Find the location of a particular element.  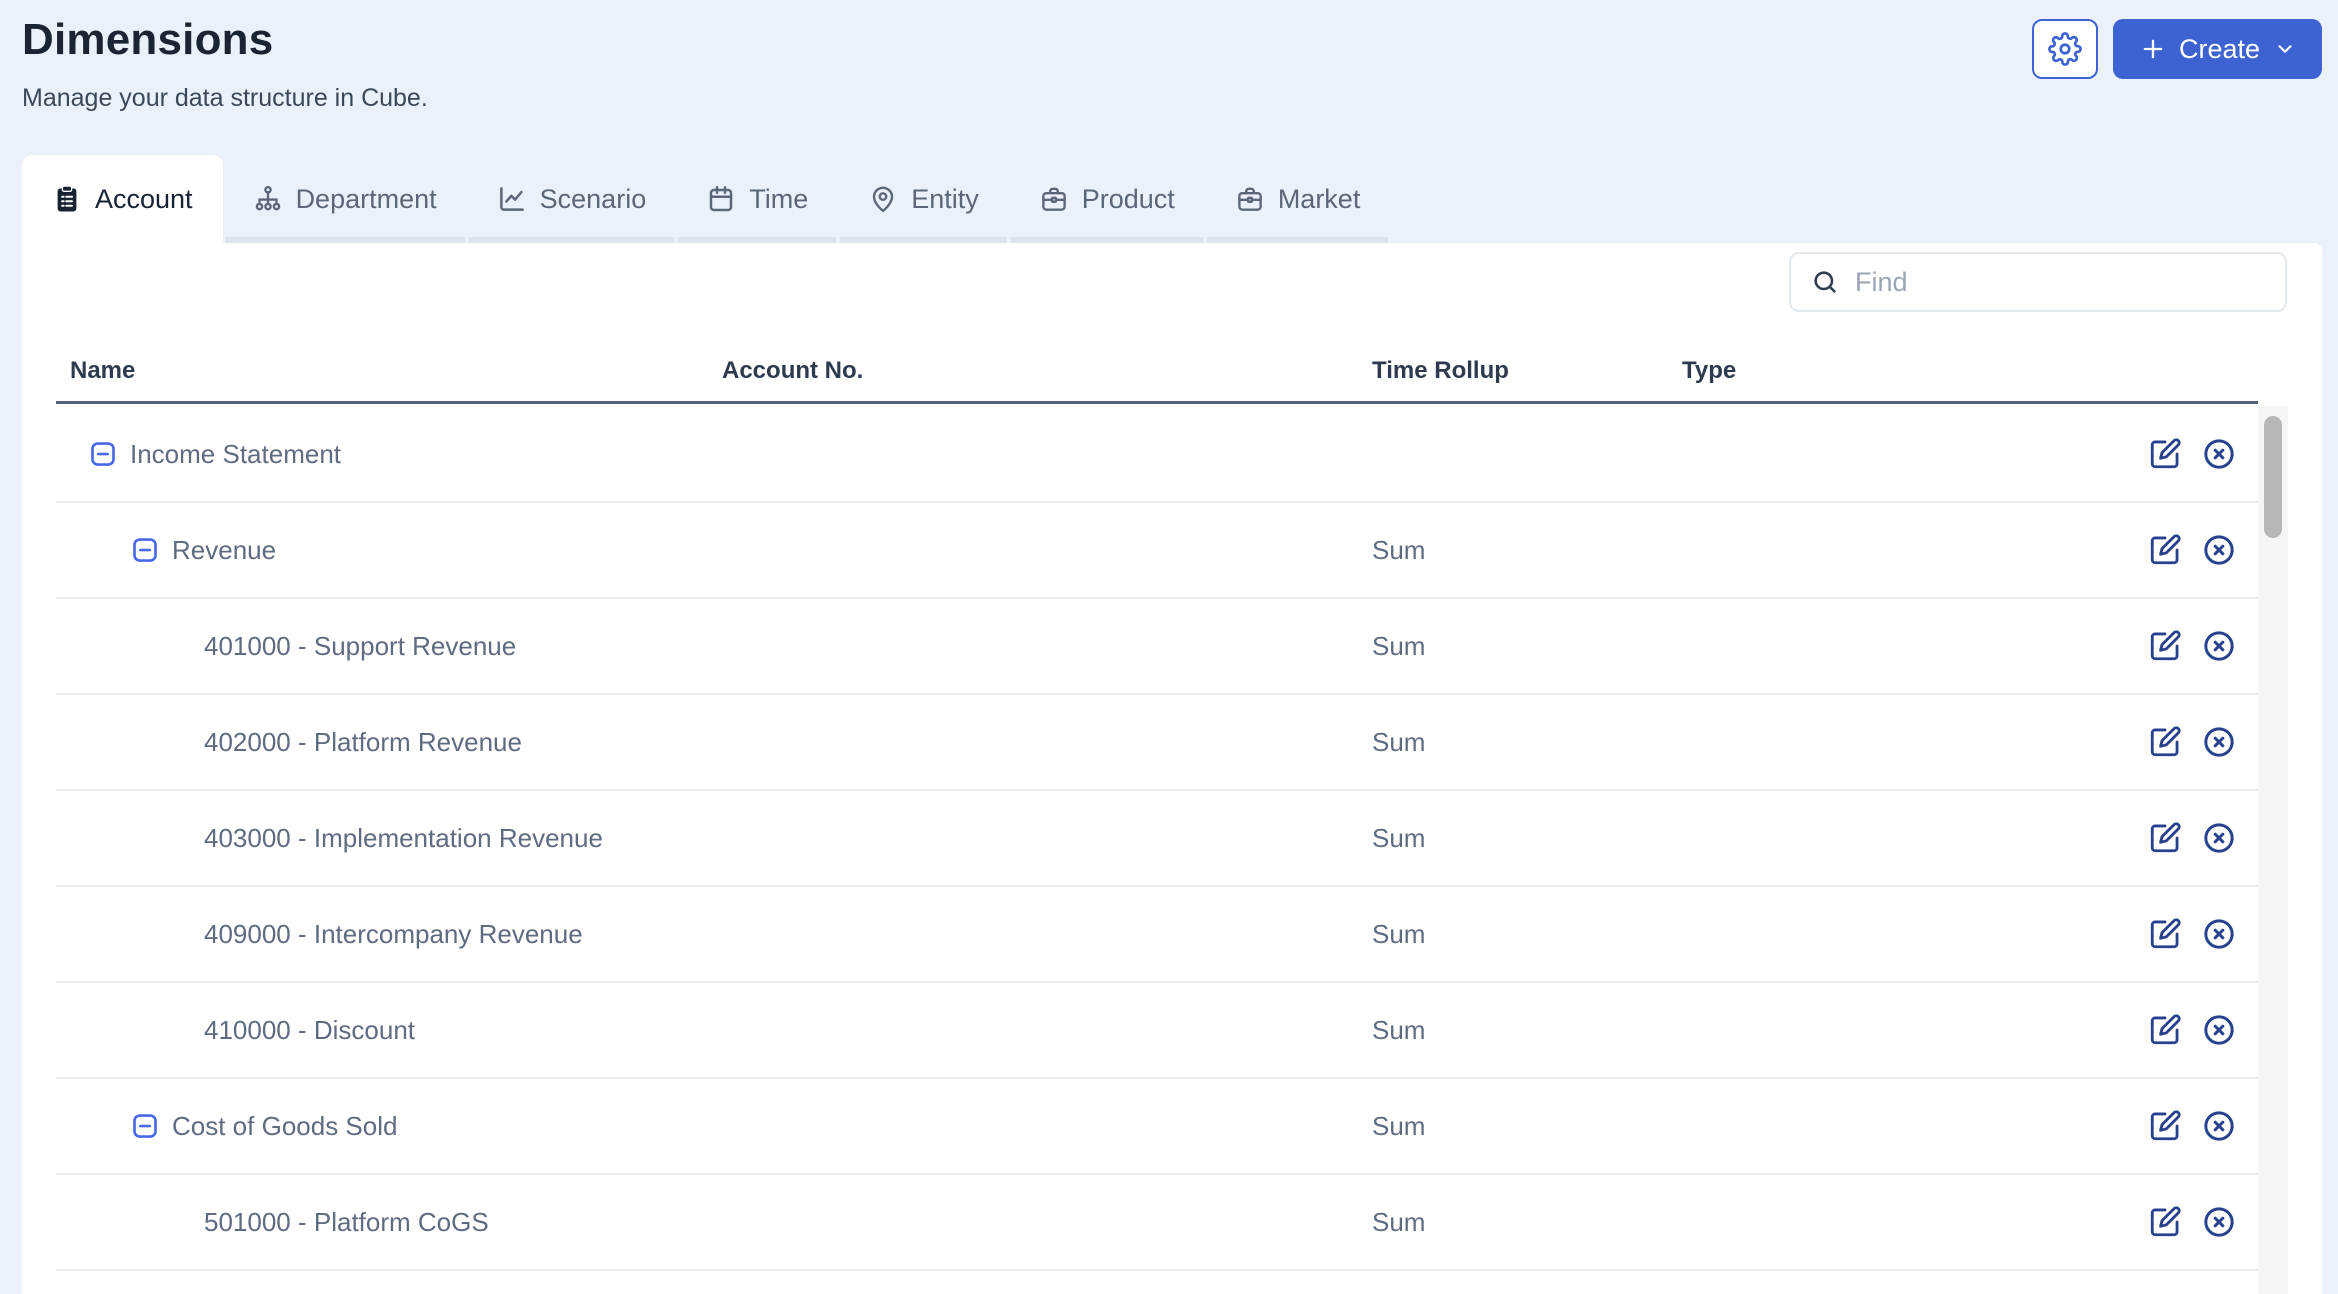

table-row: Cost of Goods Sold Sum is located at coordinates (1157, 1127).